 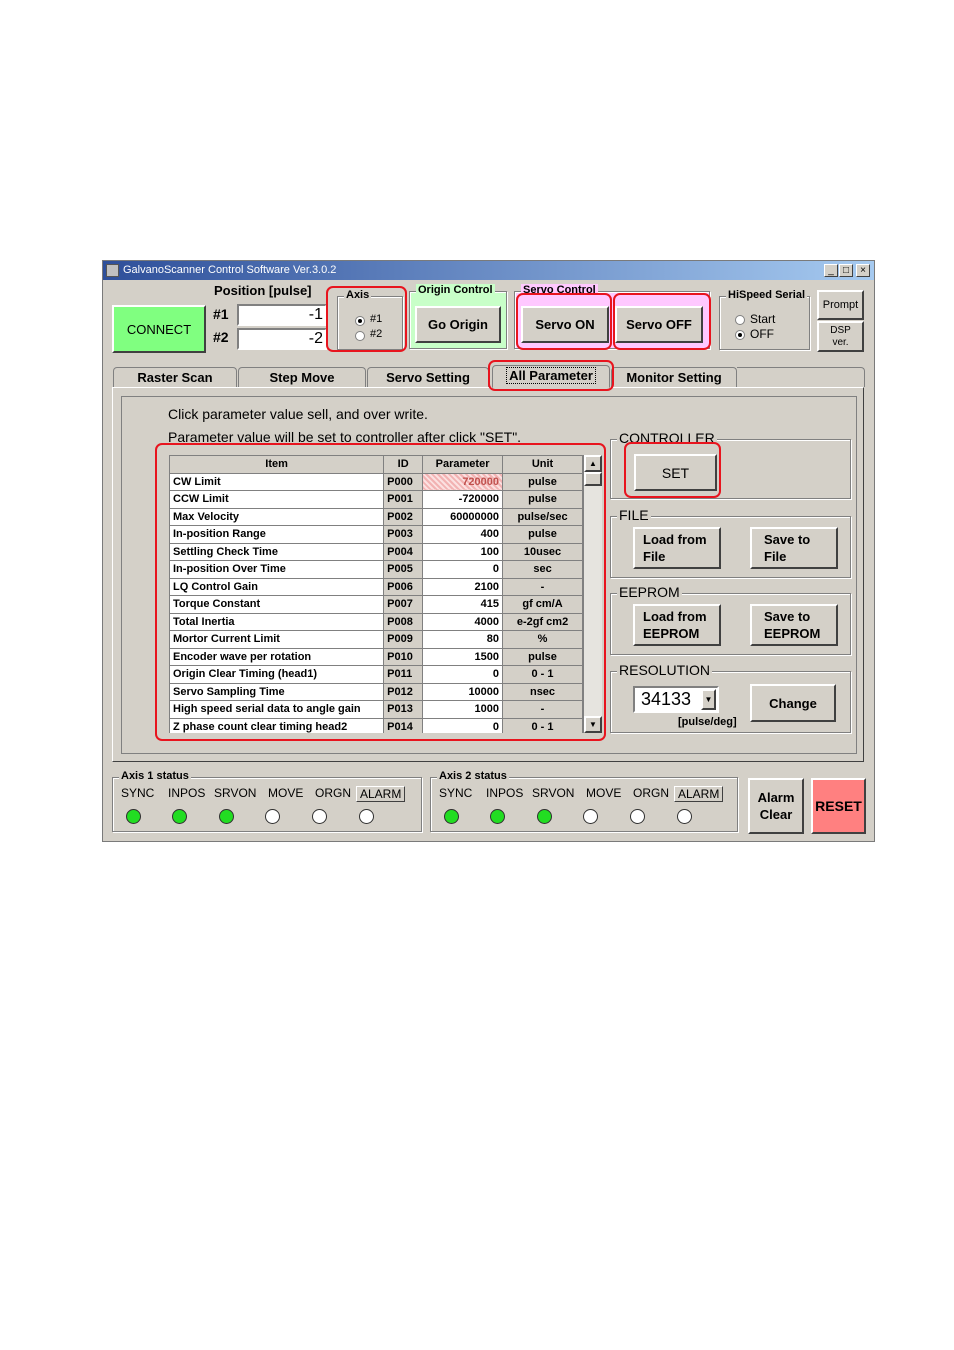 I want to click on axis-1-radio, so click(x=360, y=321).